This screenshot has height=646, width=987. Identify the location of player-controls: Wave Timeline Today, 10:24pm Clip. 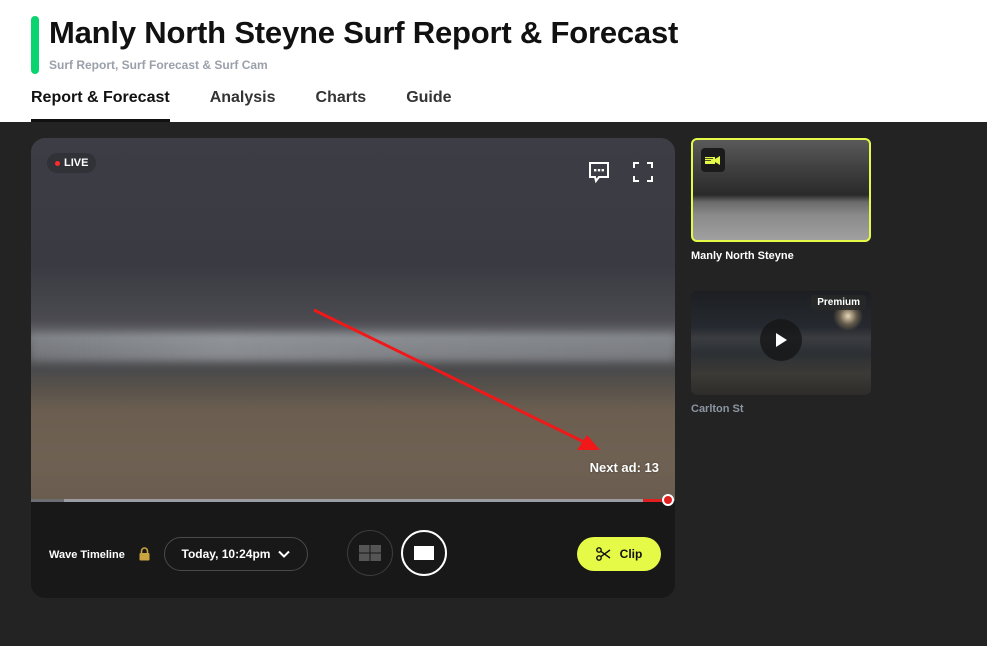
(353, 549).